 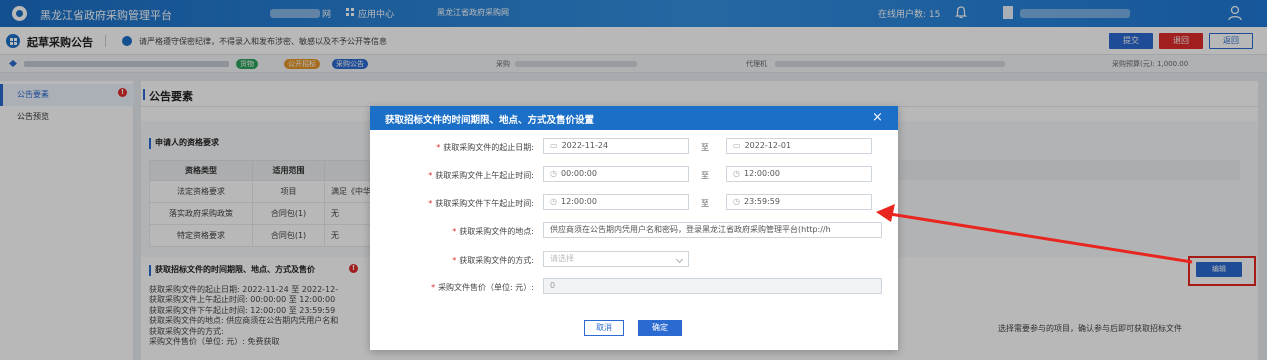 I want to click on arrow-shaft, so click(x=1041, y=238).